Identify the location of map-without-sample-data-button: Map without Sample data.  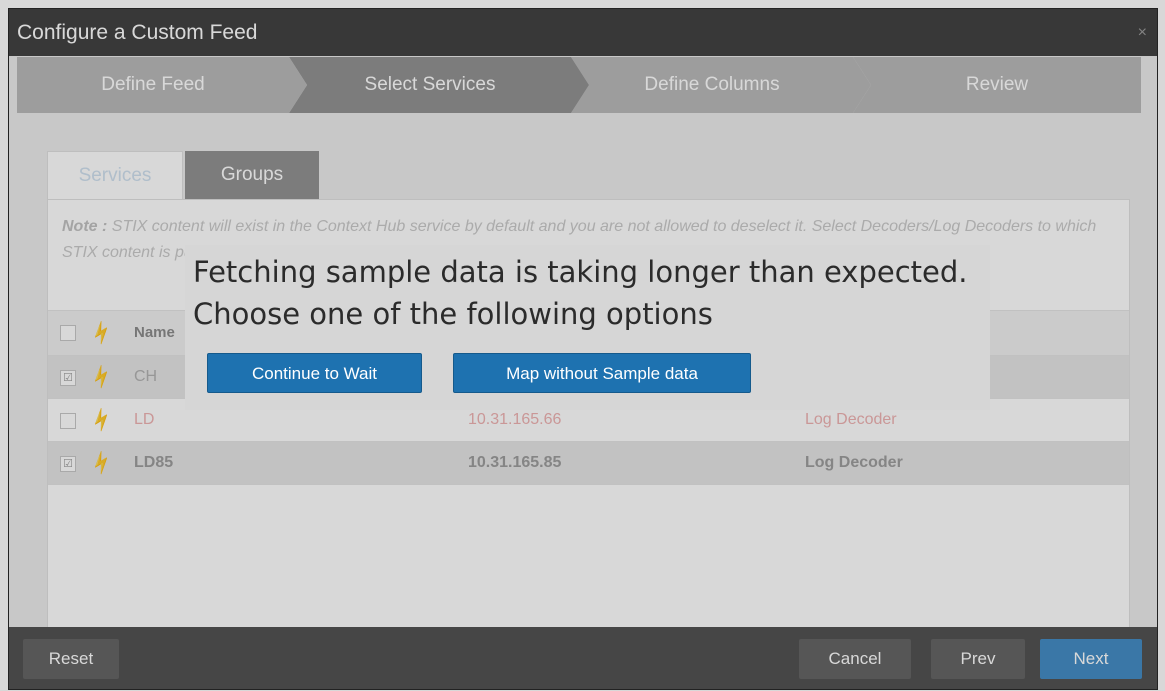
(602, 373).